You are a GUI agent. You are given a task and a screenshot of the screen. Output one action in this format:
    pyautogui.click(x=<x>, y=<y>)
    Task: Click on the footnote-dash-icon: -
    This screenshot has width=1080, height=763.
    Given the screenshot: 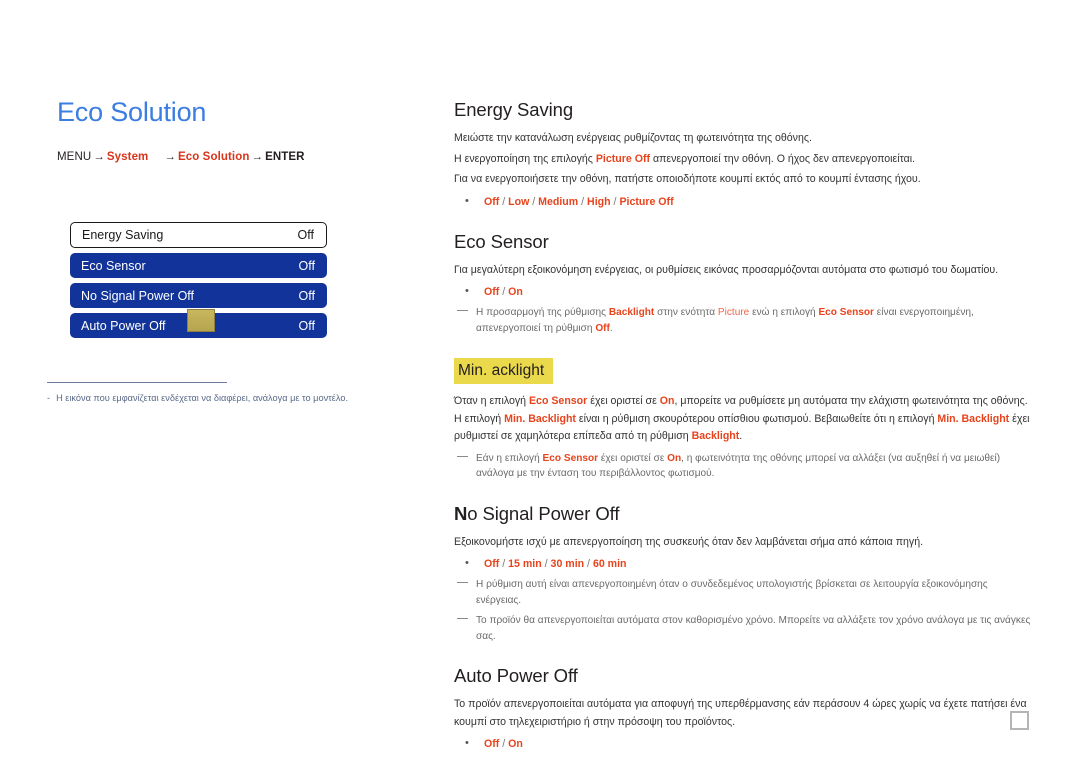 What is the action you would take?
    pyautogui.click(x=49, y=398)
    